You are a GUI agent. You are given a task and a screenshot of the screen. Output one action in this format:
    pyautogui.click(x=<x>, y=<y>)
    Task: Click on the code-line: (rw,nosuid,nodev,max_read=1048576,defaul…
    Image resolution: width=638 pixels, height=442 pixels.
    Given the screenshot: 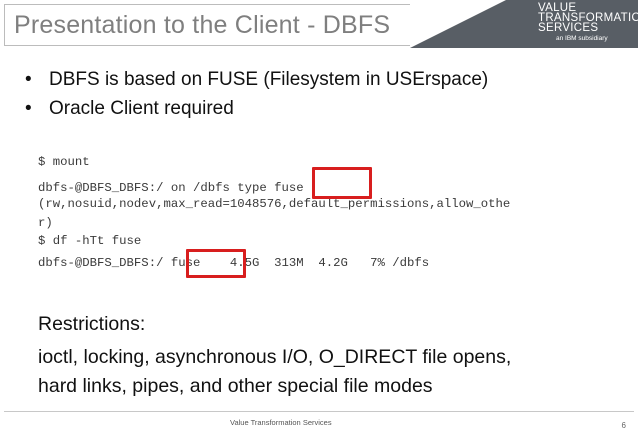 What is the action you would take?
    pyautogui.click(x=274, y=204)
    